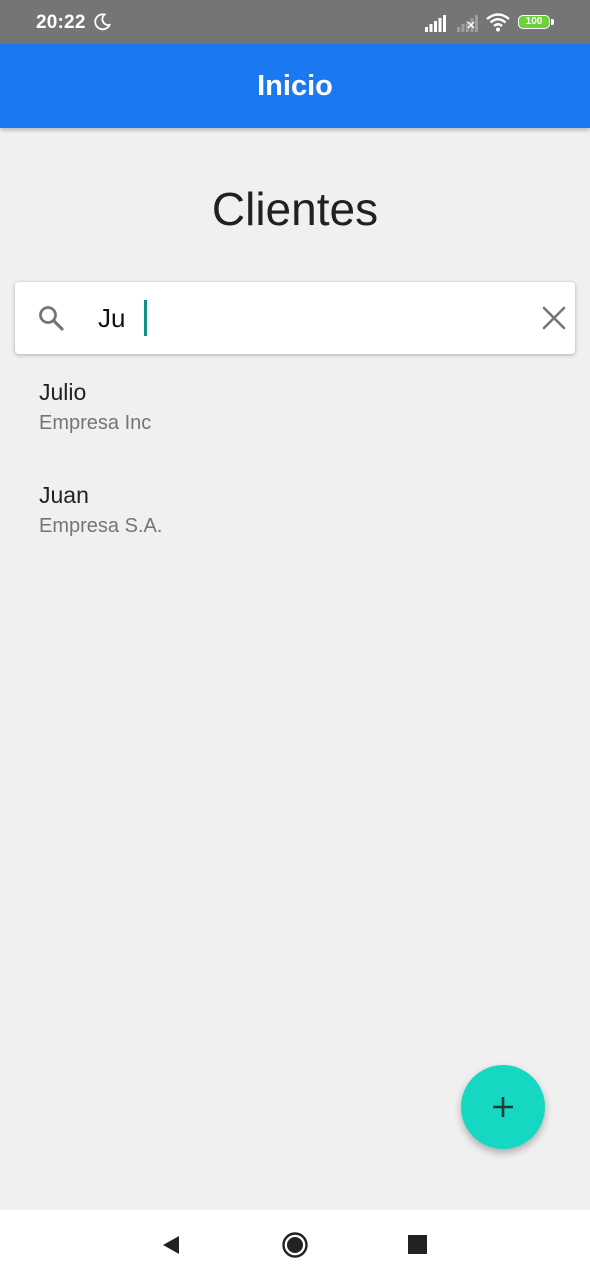 This screenshot has height=1280, width=590. What do you see at coordinates (64, 495) in the screenshot?
I see `client-name: Juan` at bounding box center [64, 495].